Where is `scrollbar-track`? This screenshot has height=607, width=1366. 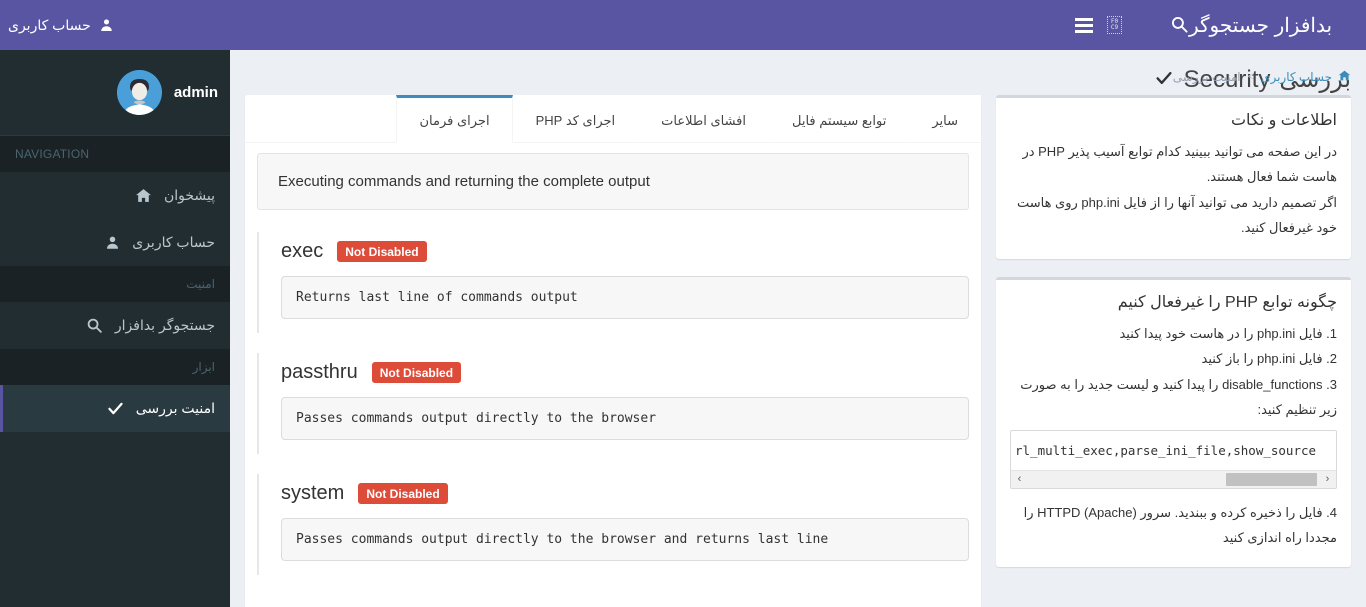 scrollbar-track is located at coordinates (1173, 480).